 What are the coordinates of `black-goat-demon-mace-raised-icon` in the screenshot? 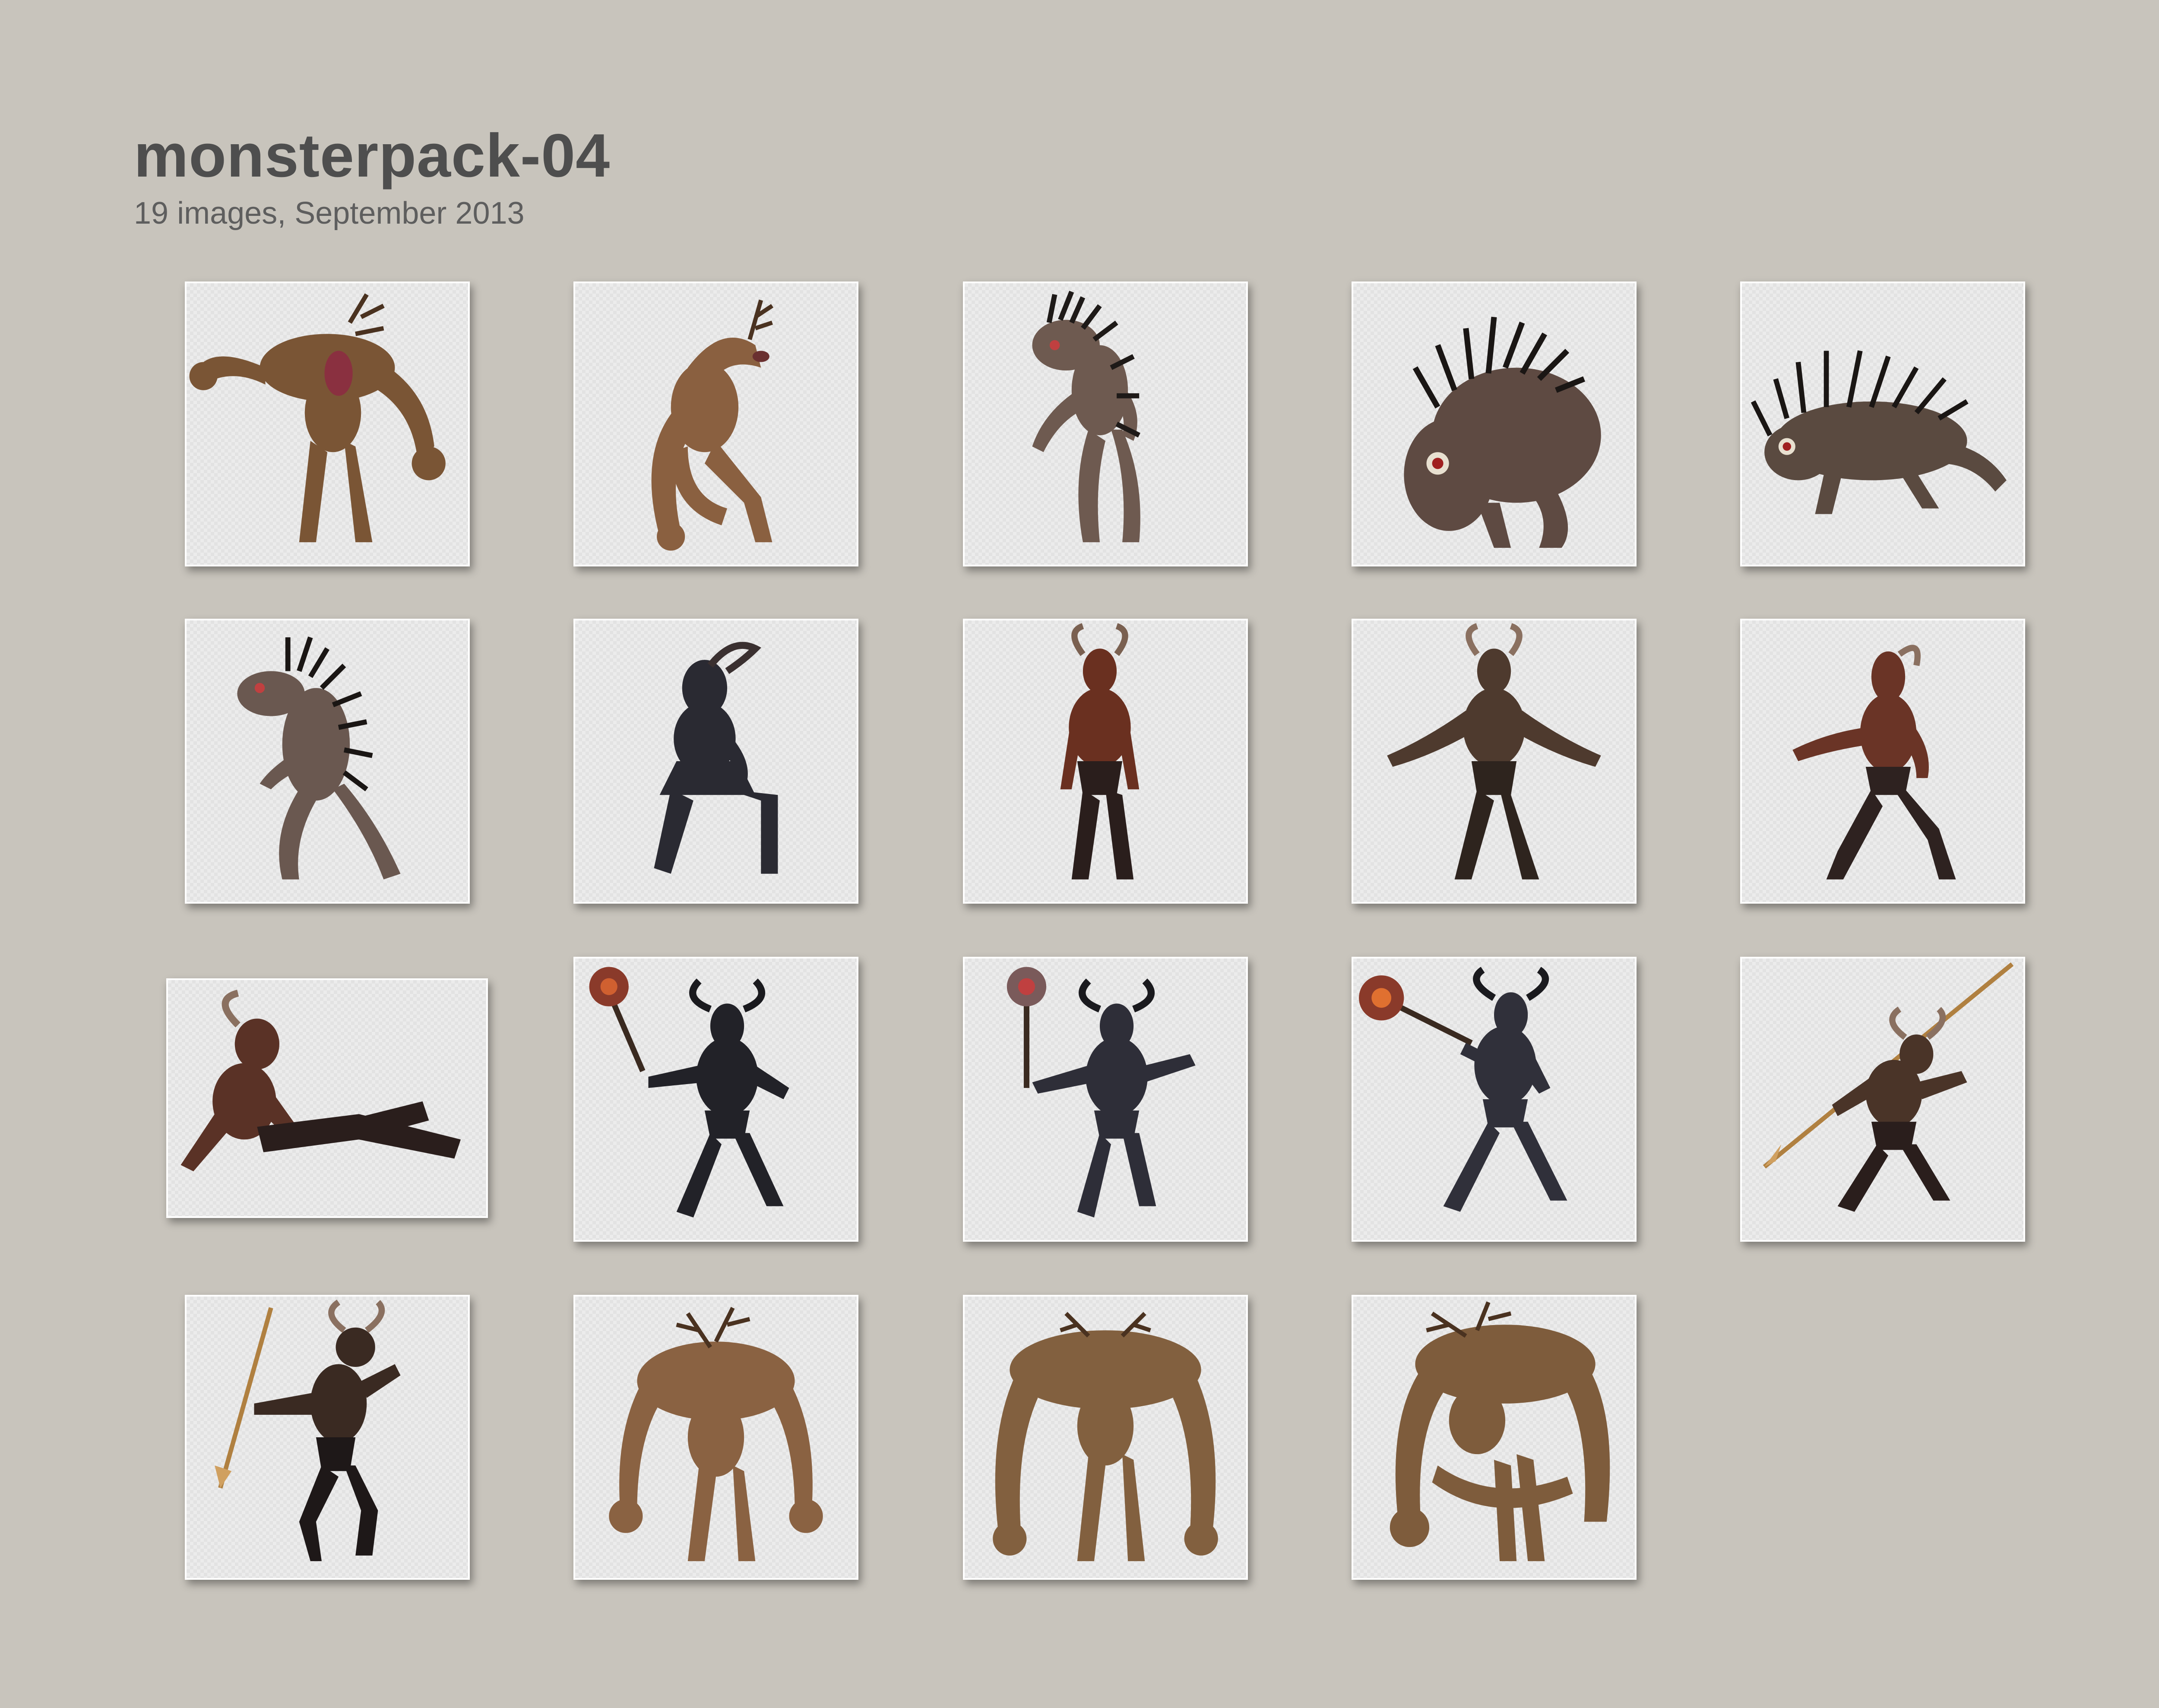 It's located at (1101, 1092).